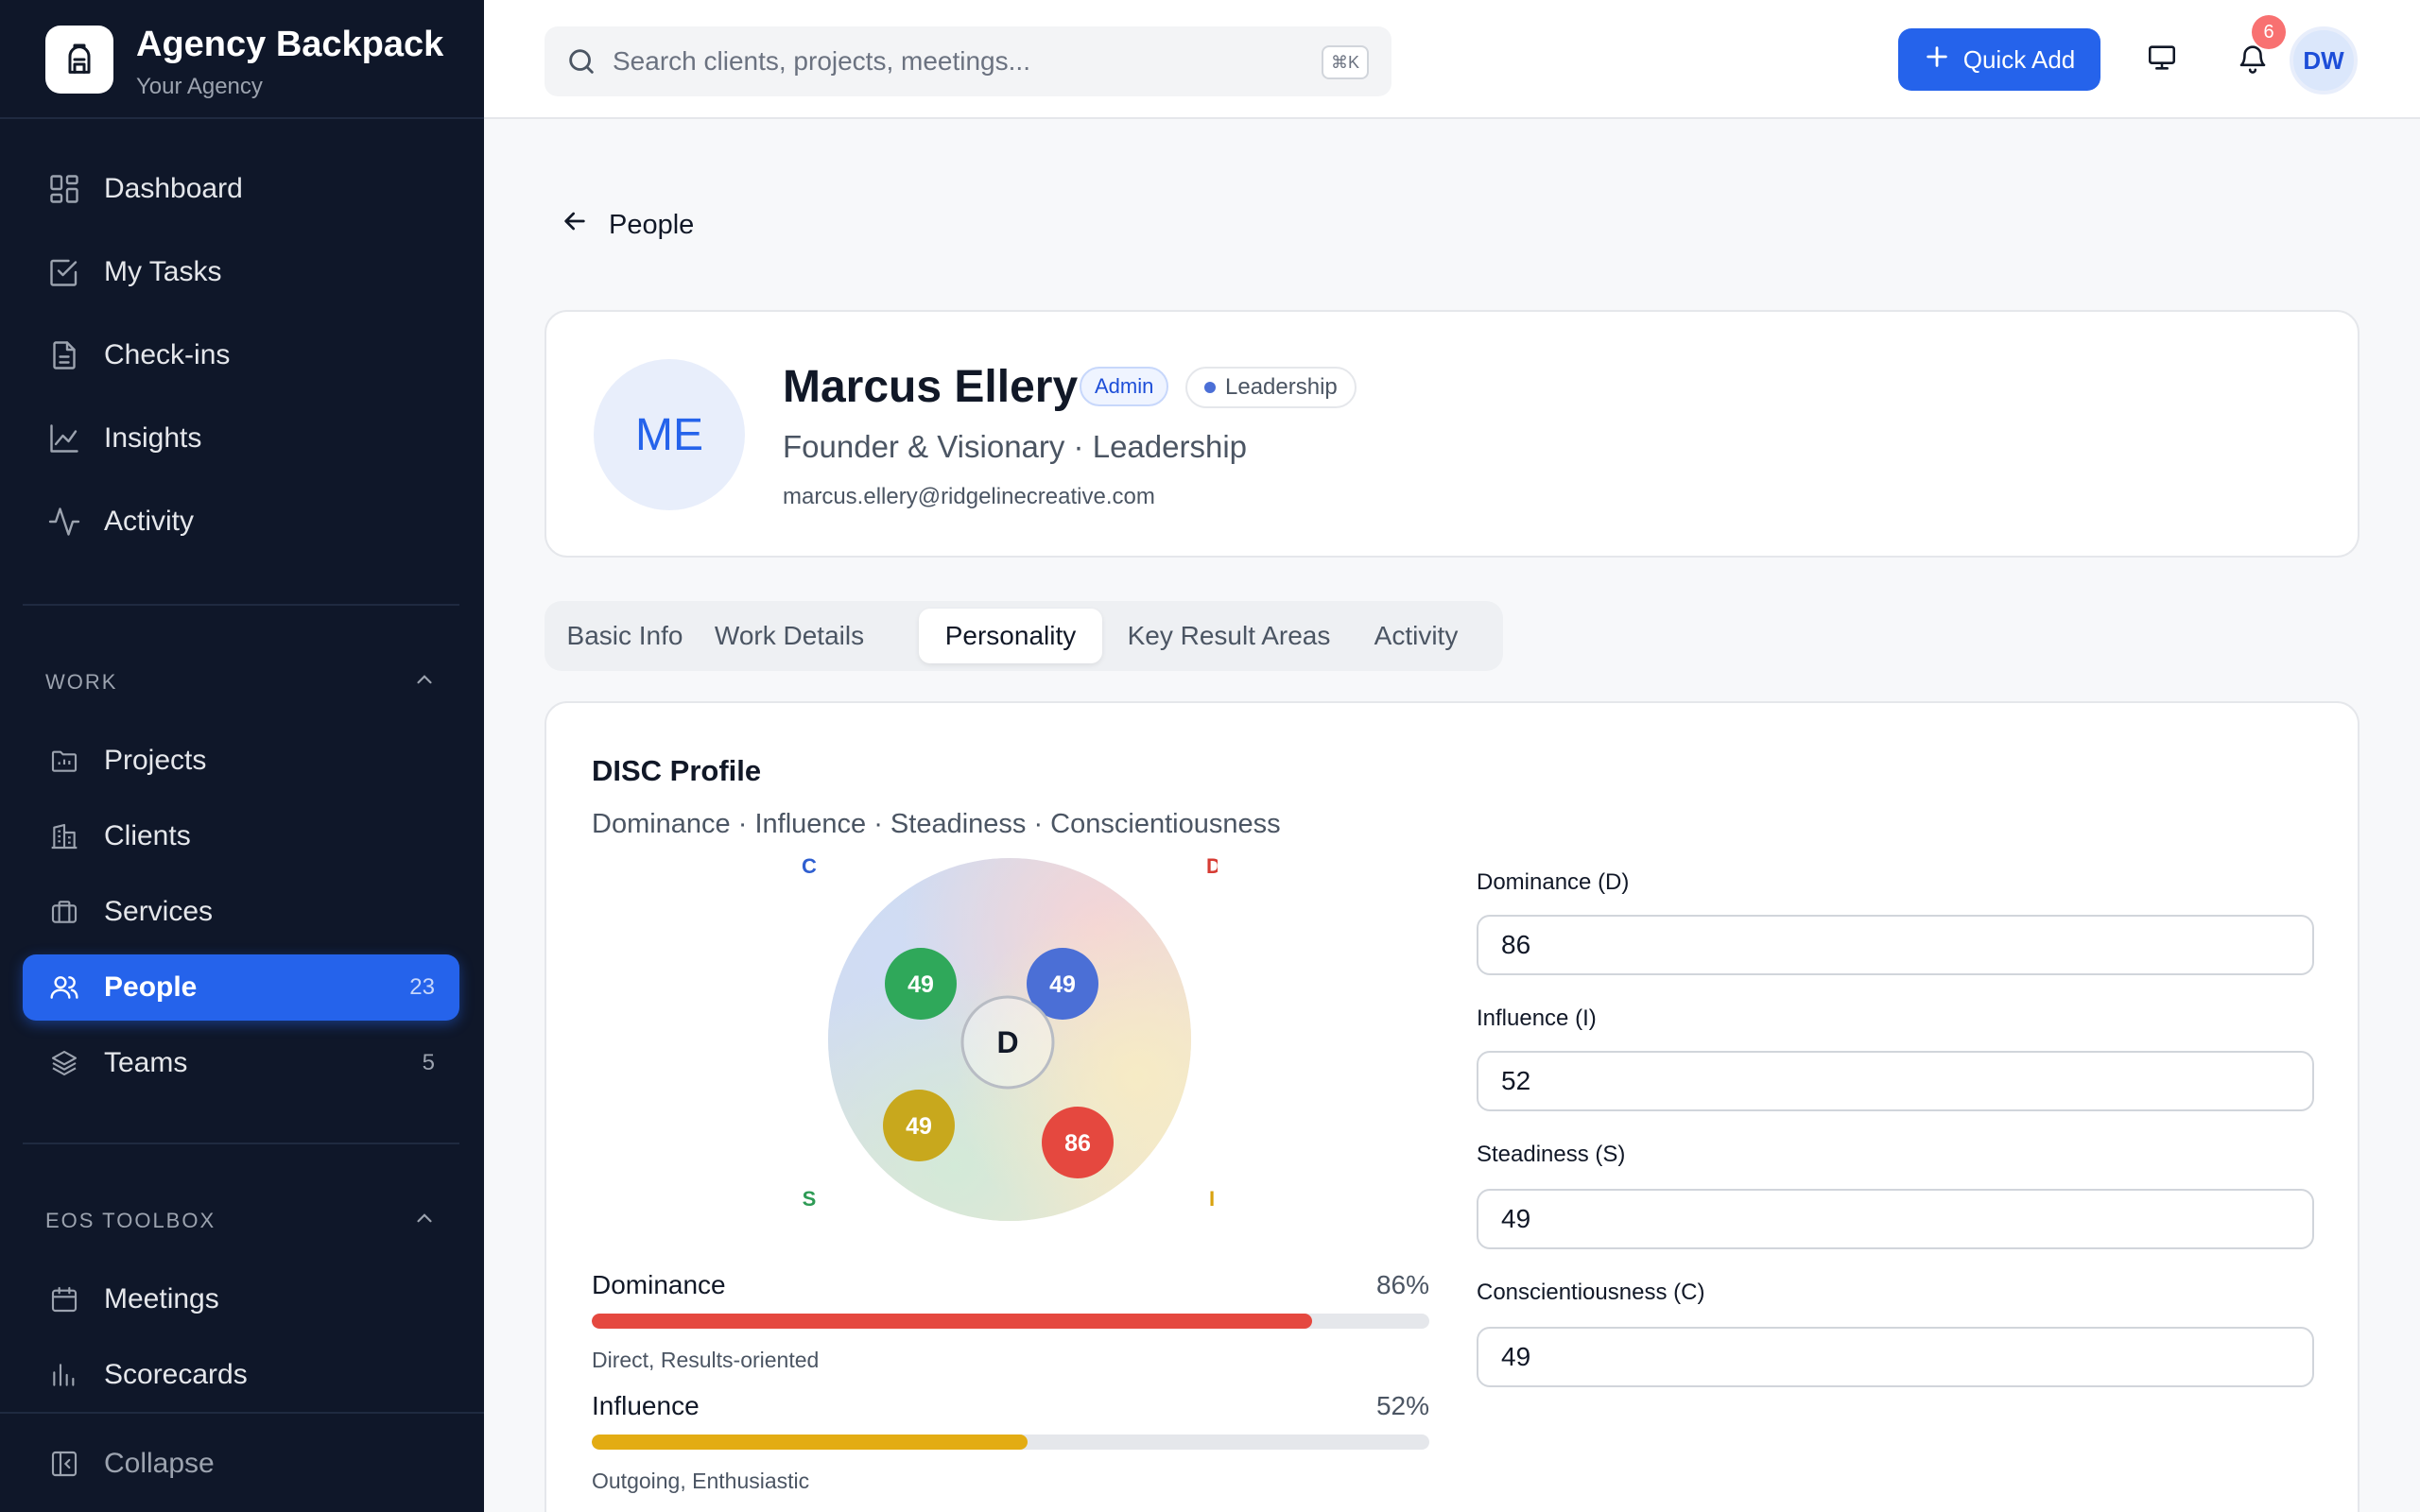  I want to click on influence-bar: Influence 52% Outgoing, Enthusiastic, so click(1011, 1442).